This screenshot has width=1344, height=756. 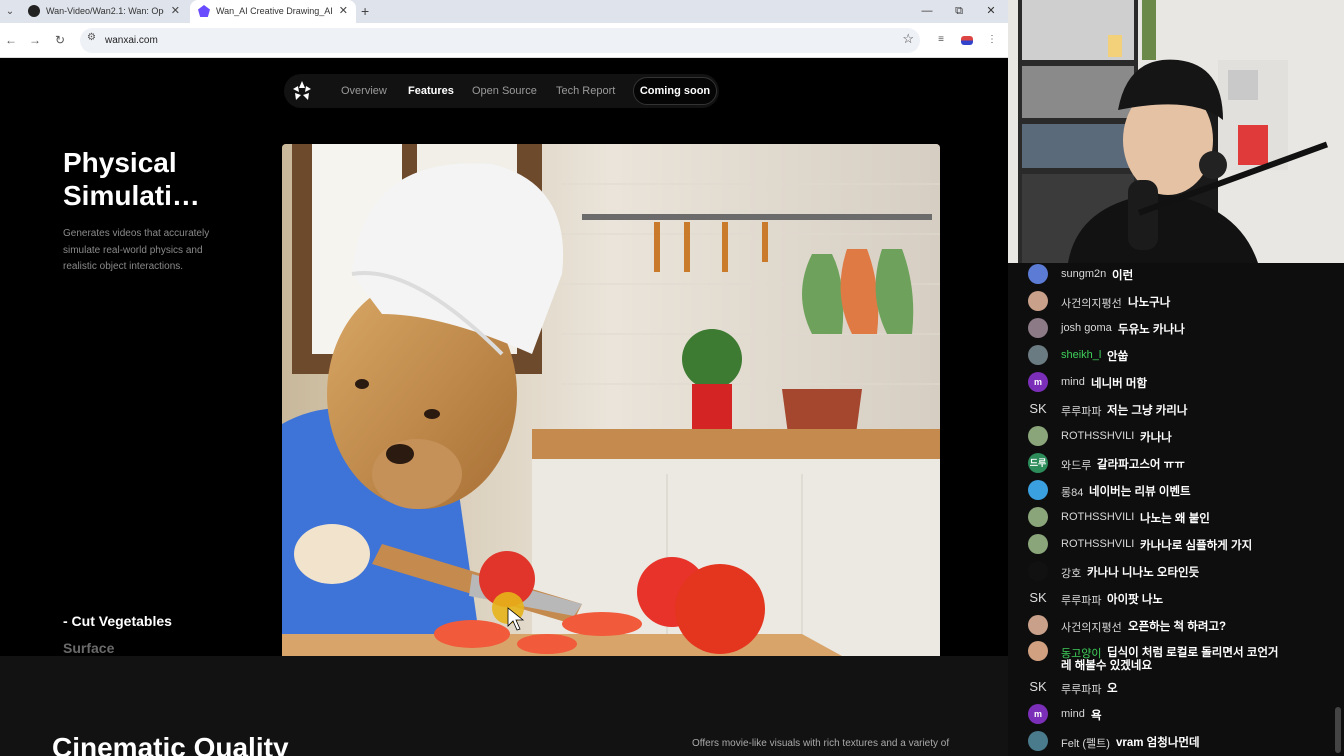 I want to click on chat-message: SK 루루파파 아이팟 나노, so click(x=1181, y=600).